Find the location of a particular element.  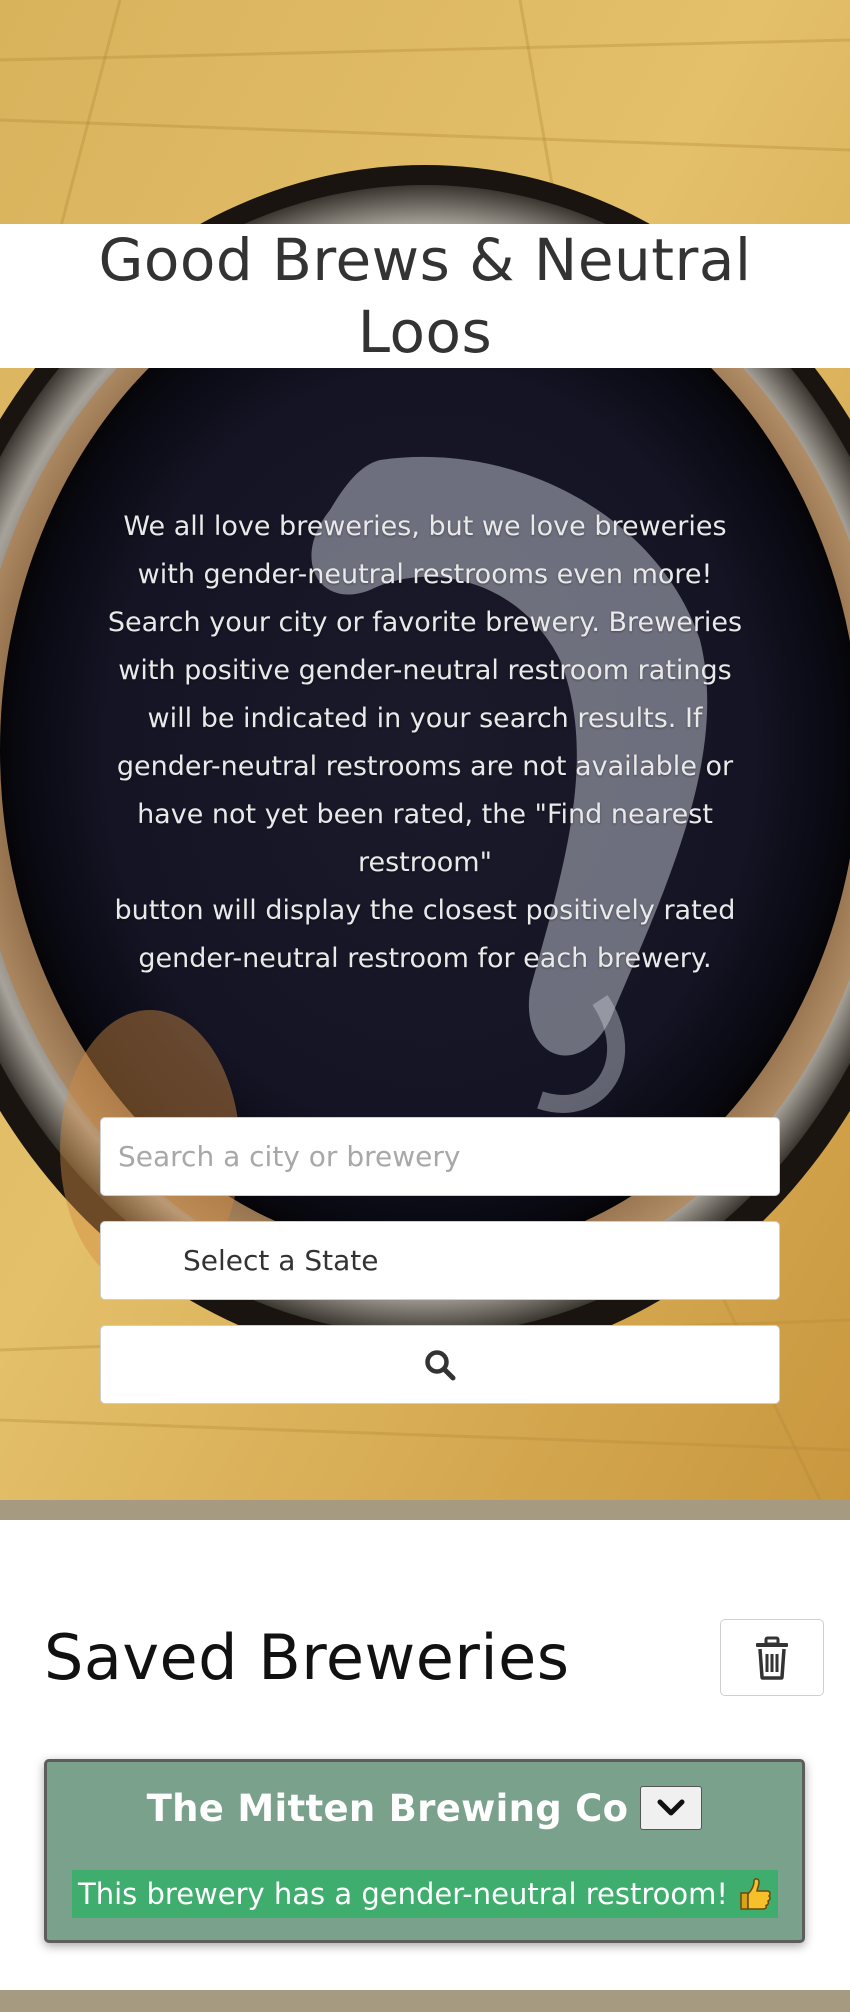

brewery-name: The Mitten Brewing Co is located at coordinates (387, 1808).